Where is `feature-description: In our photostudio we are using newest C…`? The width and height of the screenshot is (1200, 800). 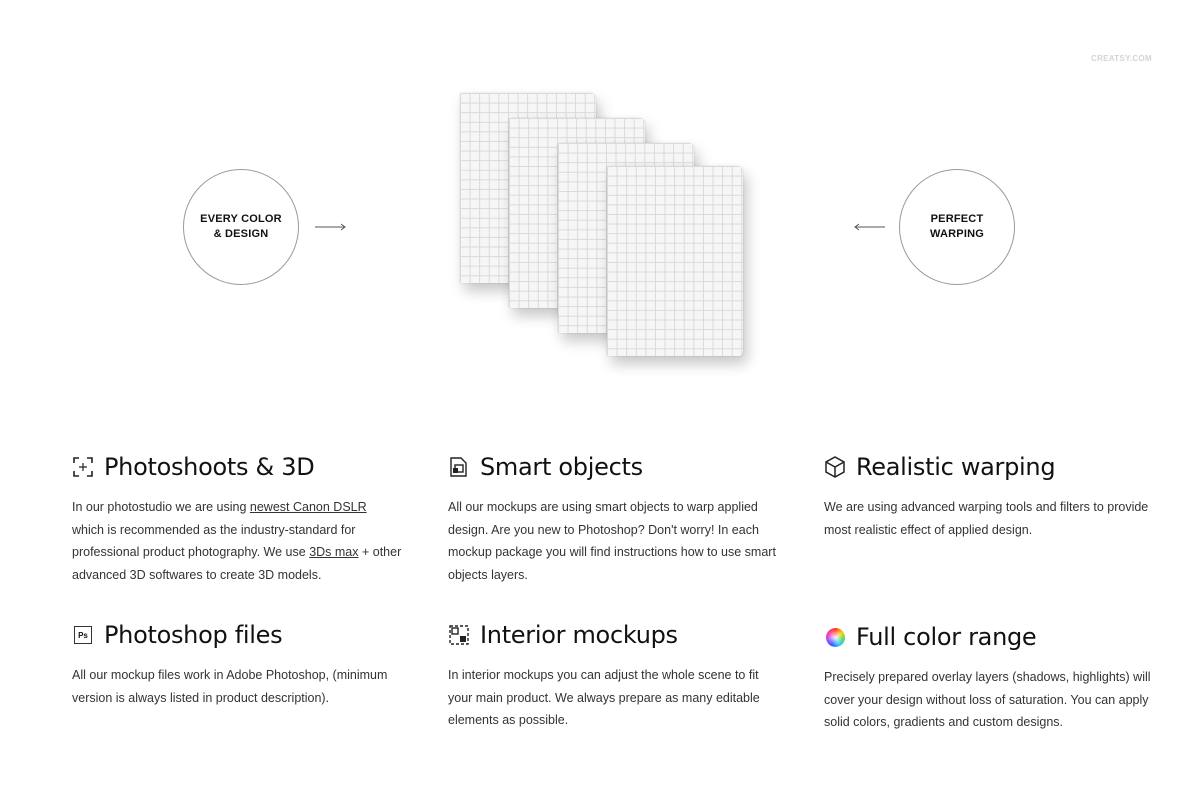 feature-description: In our photostudio we are using newest C… is located at coordinates (237, 541).